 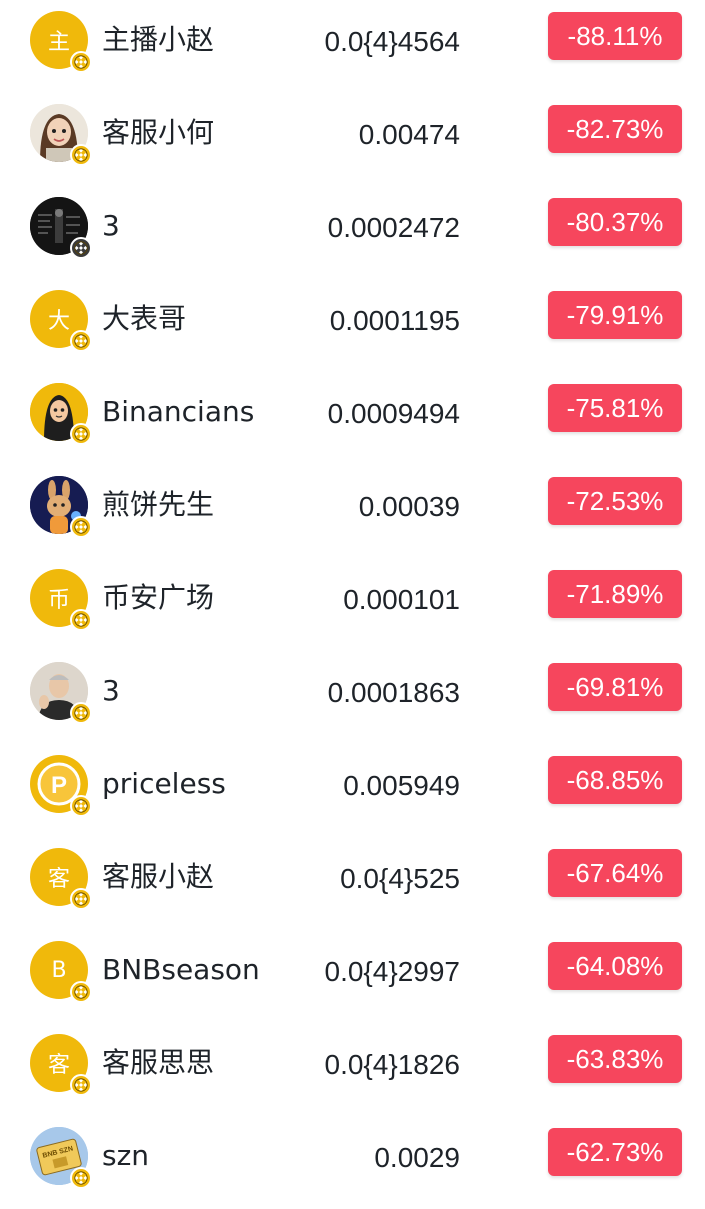 What do you see at coordinates (615, 687) in the screenshot?
I see `price-change-badge: -69.81%` at bounding box center [615, 687].